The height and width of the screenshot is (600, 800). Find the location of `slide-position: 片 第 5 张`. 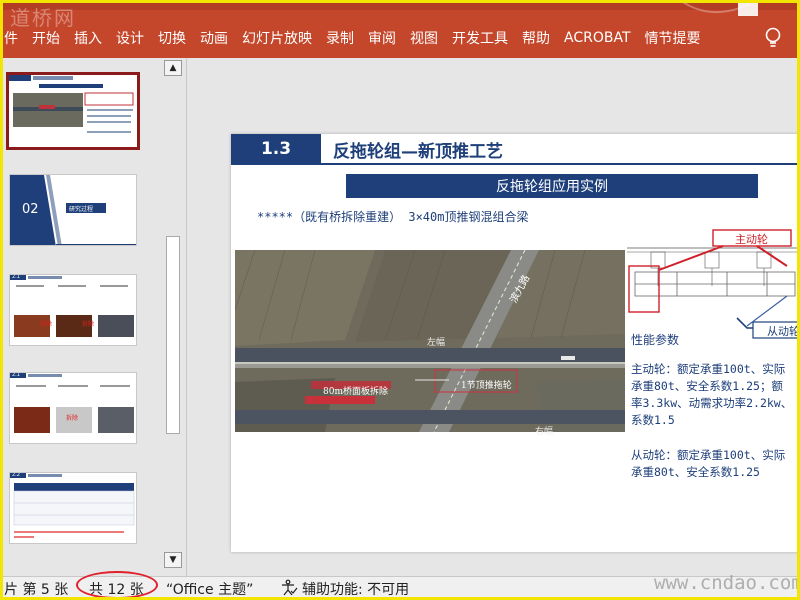

slide-position: 片 第 5 张 is located at coordinates (36, 589).